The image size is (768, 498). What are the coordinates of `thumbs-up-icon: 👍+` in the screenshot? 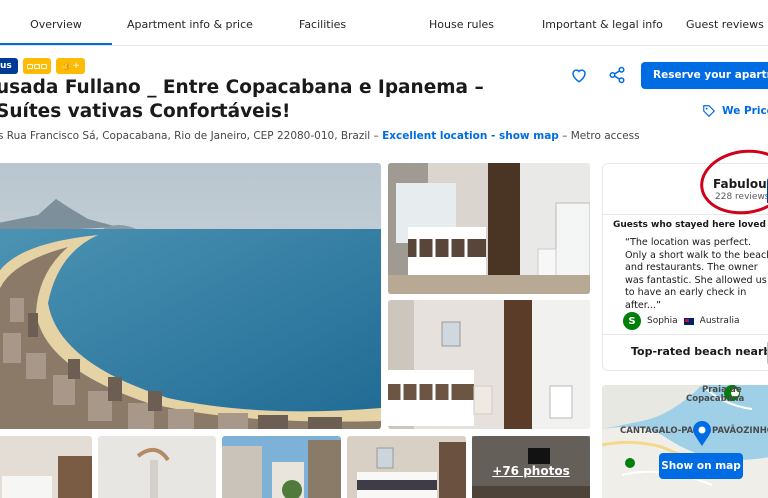 It's located at (70, 66).